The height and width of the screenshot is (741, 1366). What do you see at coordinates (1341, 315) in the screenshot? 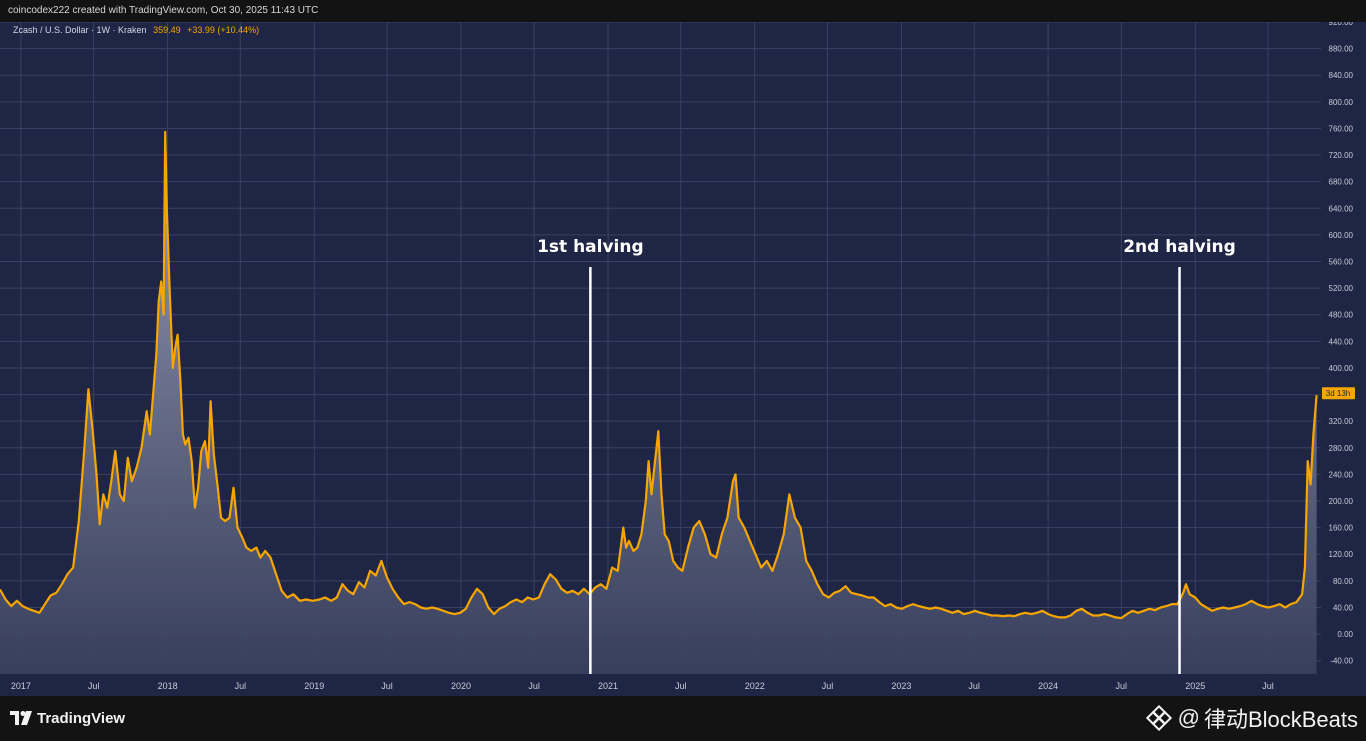
I see `price-tick-label: 480.00` at bounding box center [1341, 315].